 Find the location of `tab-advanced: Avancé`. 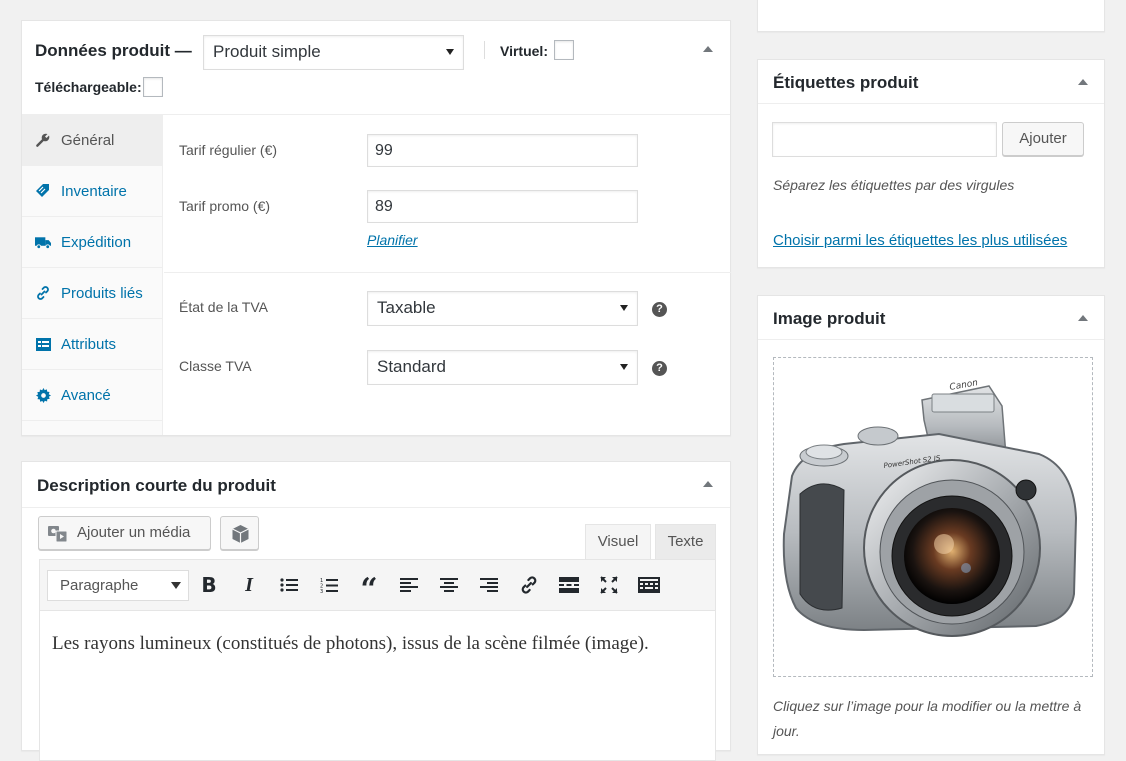

tab-advanced: Avancé is located at coordinates (92, 395).